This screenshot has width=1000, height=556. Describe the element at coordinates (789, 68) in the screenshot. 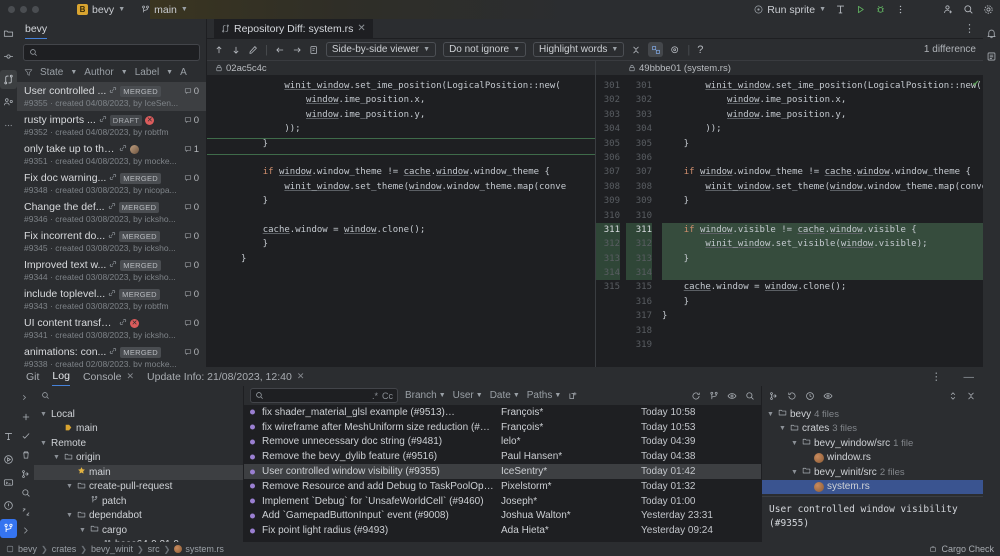

I see `right-revision: 49bbbe01 (system.rs)` at that location.